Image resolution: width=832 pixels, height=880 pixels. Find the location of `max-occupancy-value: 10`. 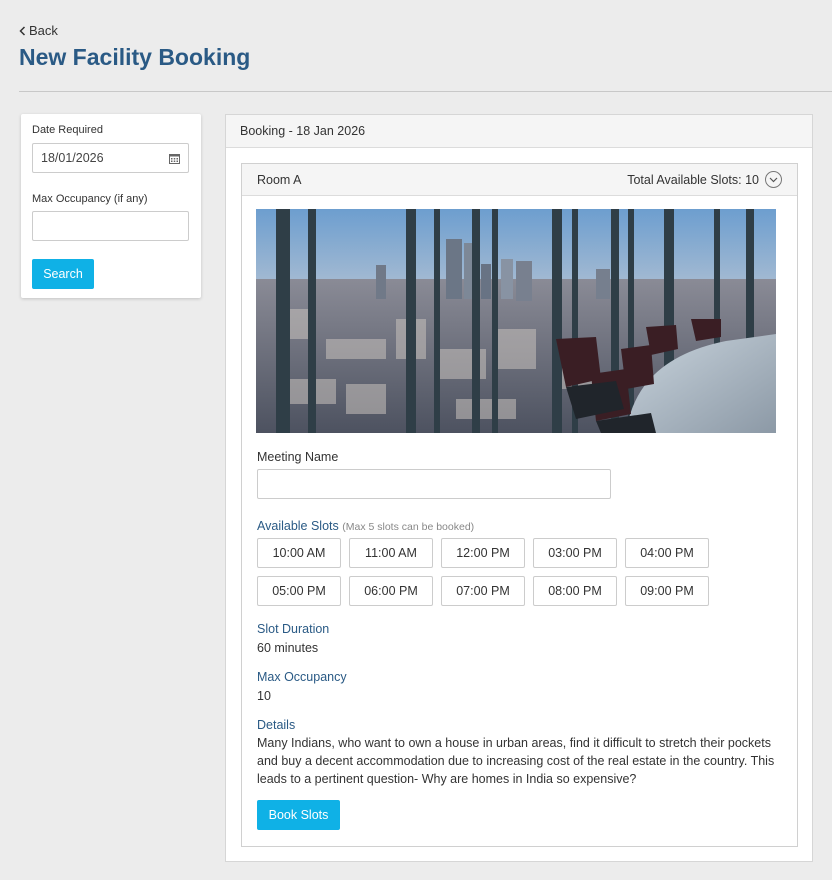

max-occupancy-value: 10 is located at coordinates (264, 696).